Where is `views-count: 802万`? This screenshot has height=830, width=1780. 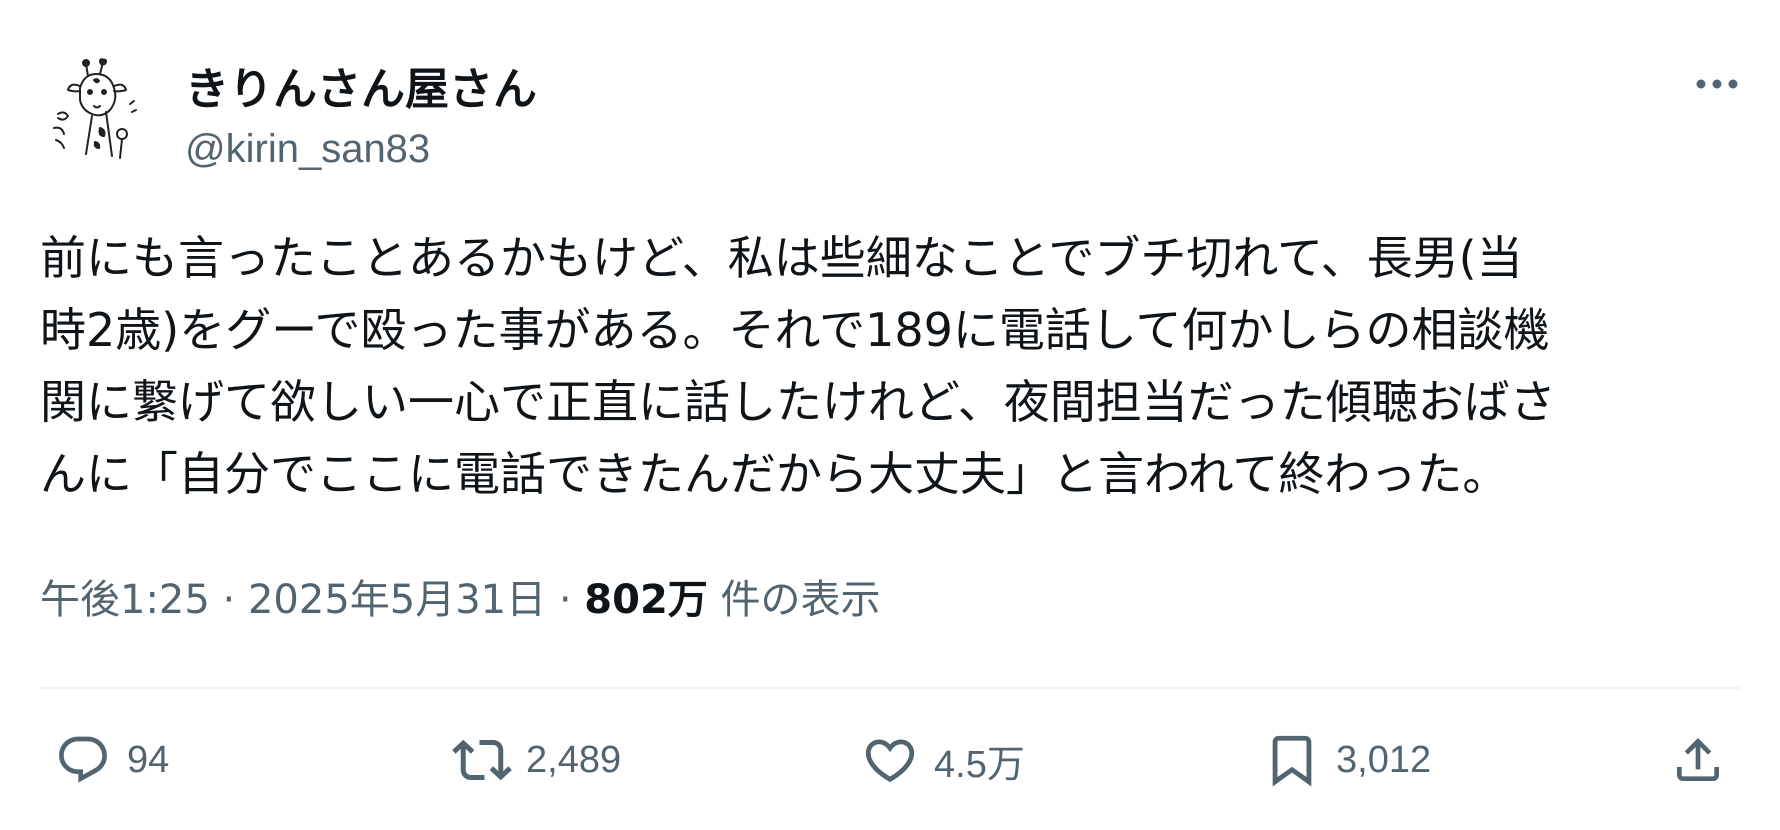
views-count: 802万 is located at coordinates (646, 600).